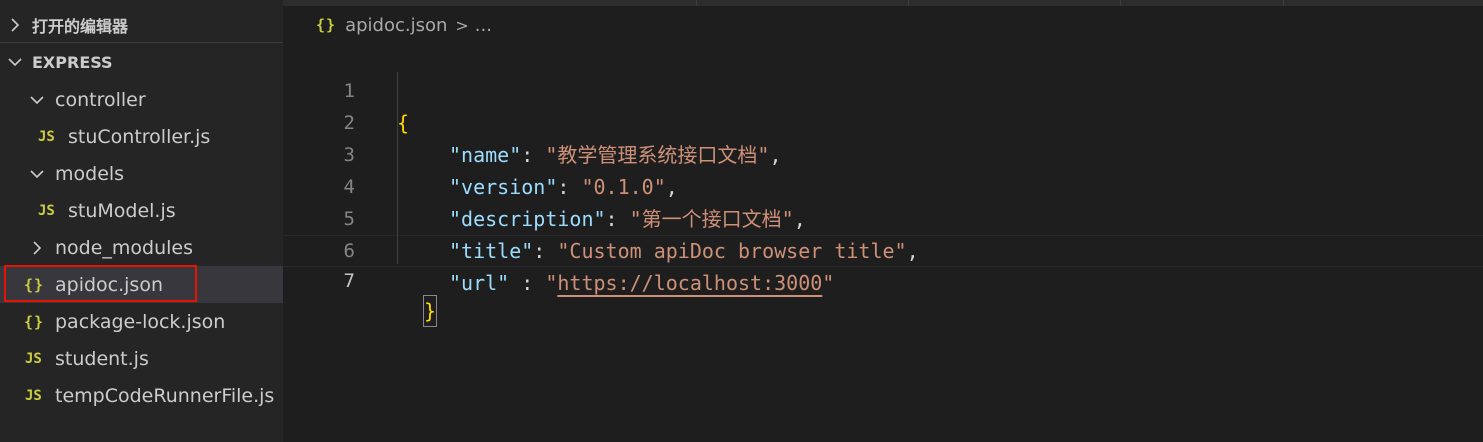 The image size is (1483, 442). I want to click on open-editors-label: 打开的编辑器, so click(80, 26).